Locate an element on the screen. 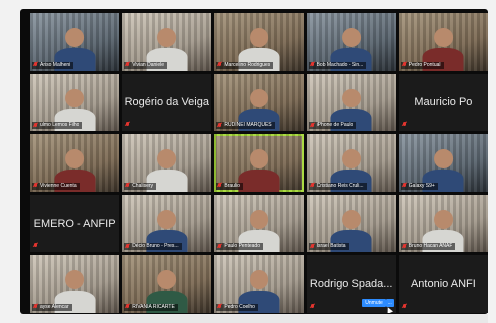  participant-name: Pedro Coelho is located at coordinates (239, 306).